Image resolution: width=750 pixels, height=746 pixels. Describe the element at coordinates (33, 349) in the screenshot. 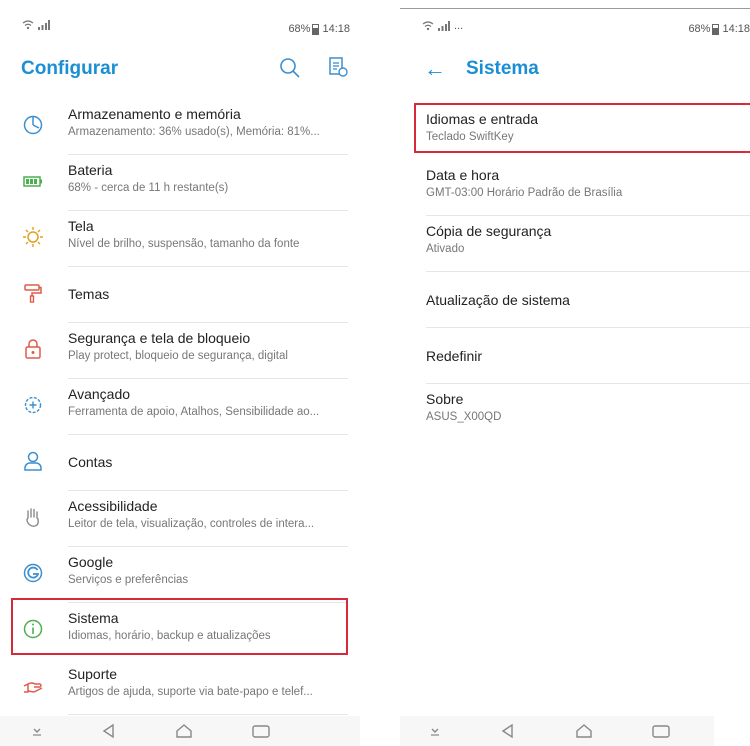

I see `lock-icon` at that location.